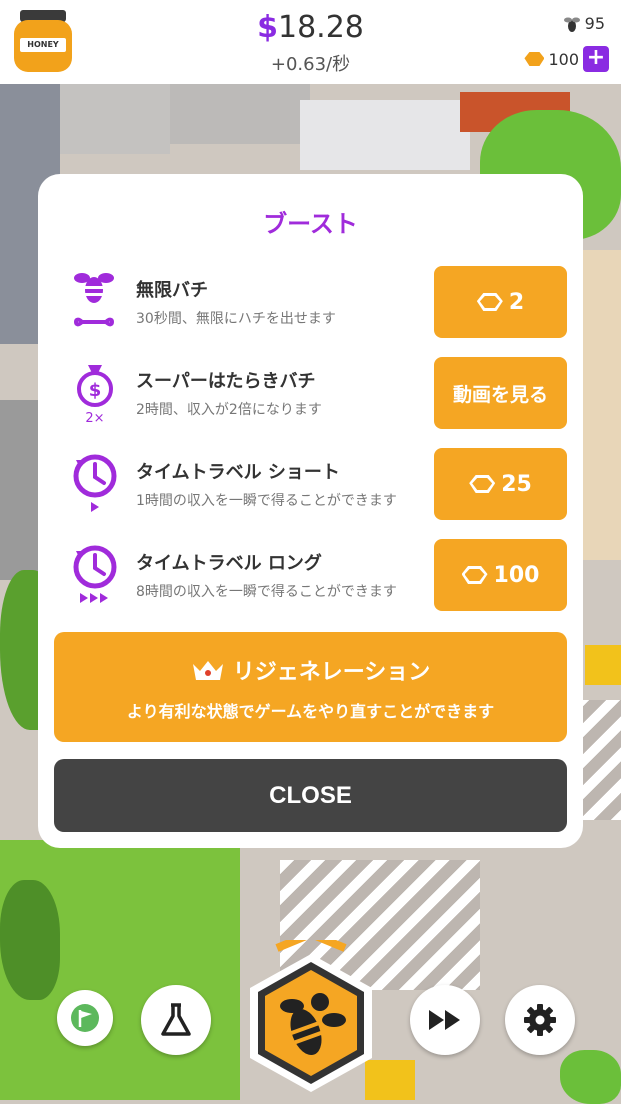  What do you see at coordinates (229, 563) in the screenshot?
I see `boost-name: タイムトラベル ロング` at bounding box center [229, 563].